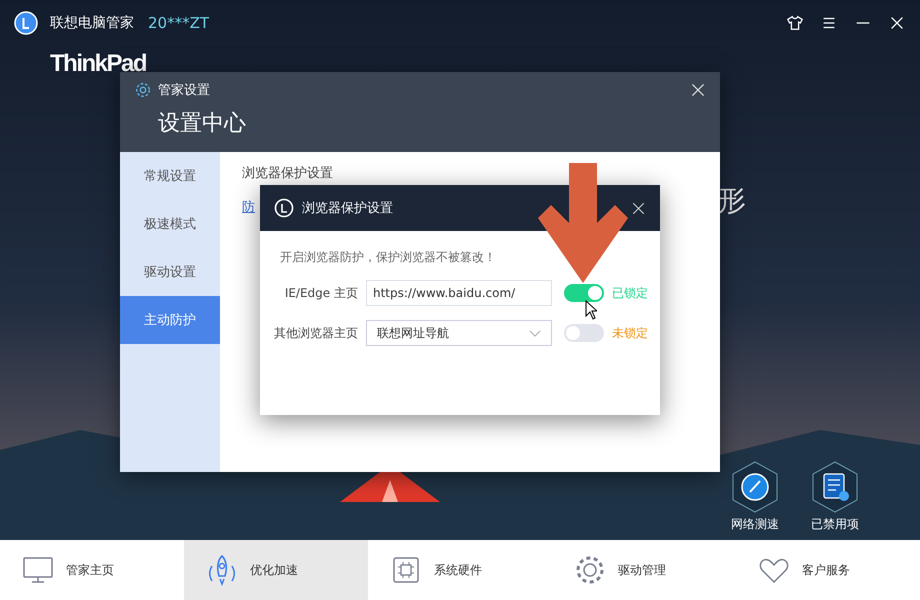 This screenshot has width=920, height=600. What do you see at coordinates (202, 124) in the screenshot?
I see `window-heading: 设置中心` at bounding box center [202, 124].